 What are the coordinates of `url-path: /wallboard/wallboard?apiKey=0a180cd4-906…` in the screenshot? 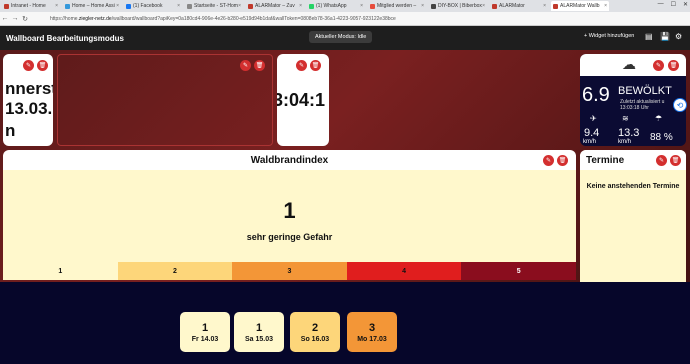 It's located at (253, 18).